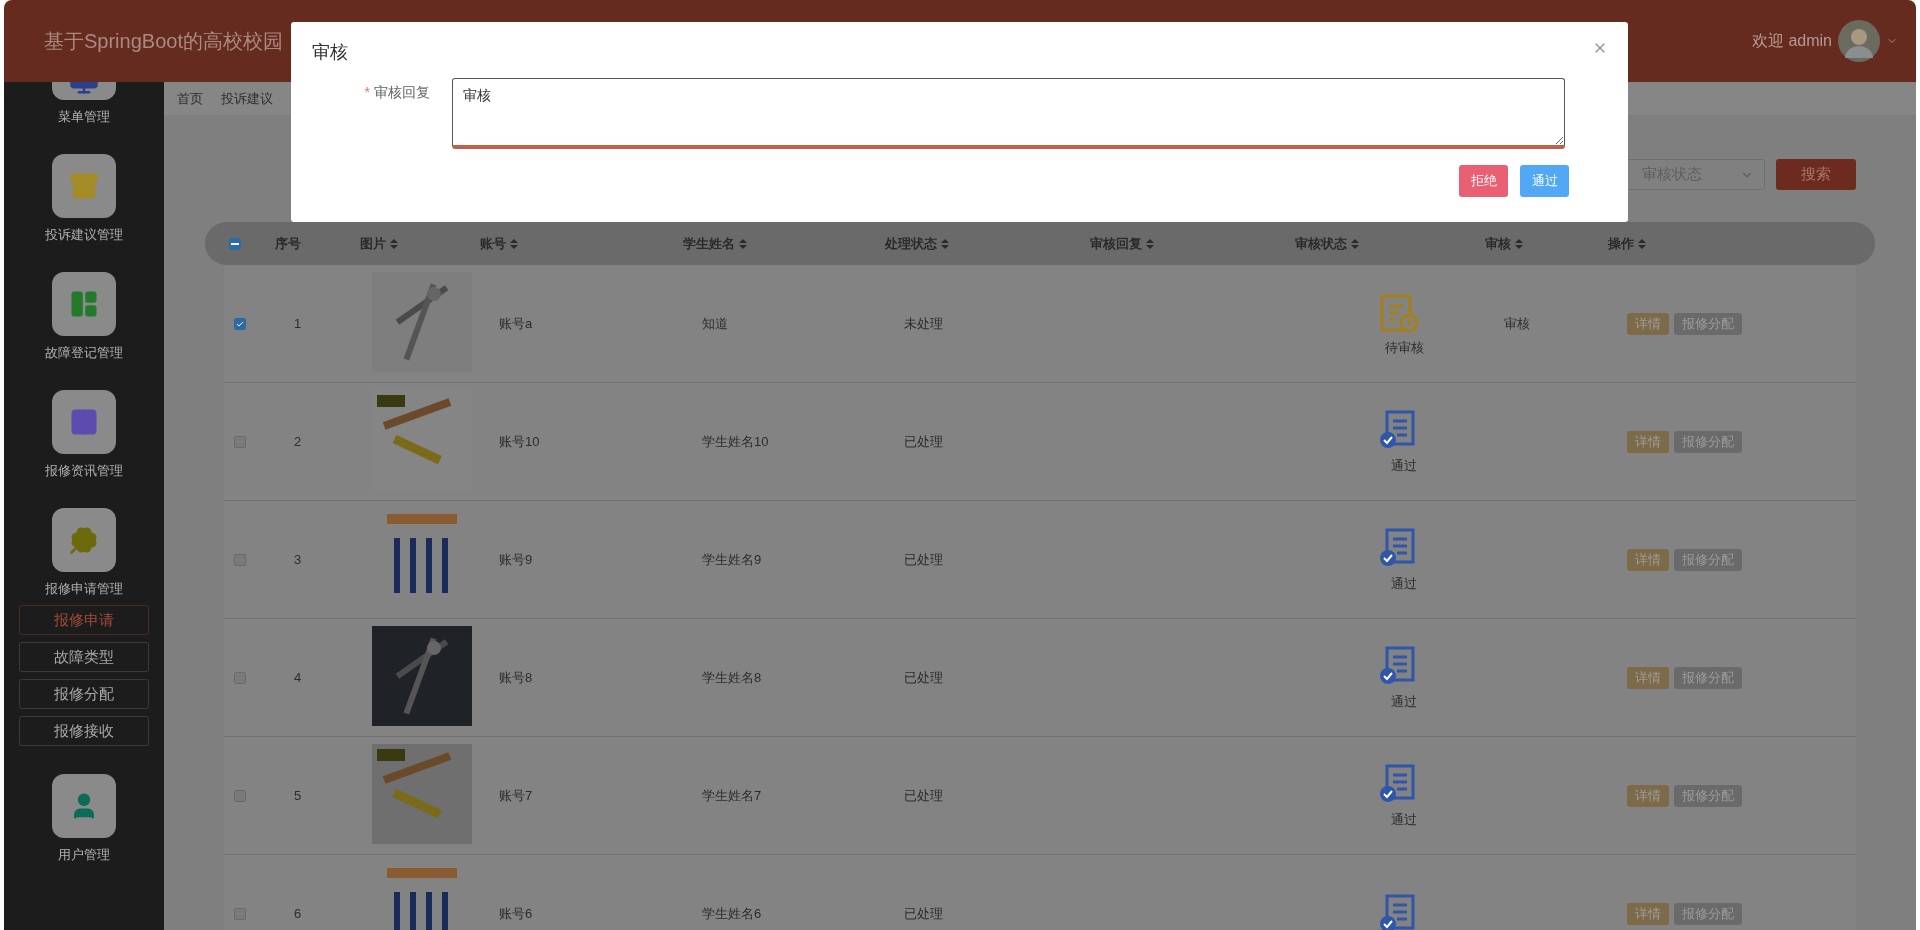 The image size is (1920, 930). Describe the element at coordinates (1321, 243) in the screenshot. I see `column-header: 审核状态` at that location.